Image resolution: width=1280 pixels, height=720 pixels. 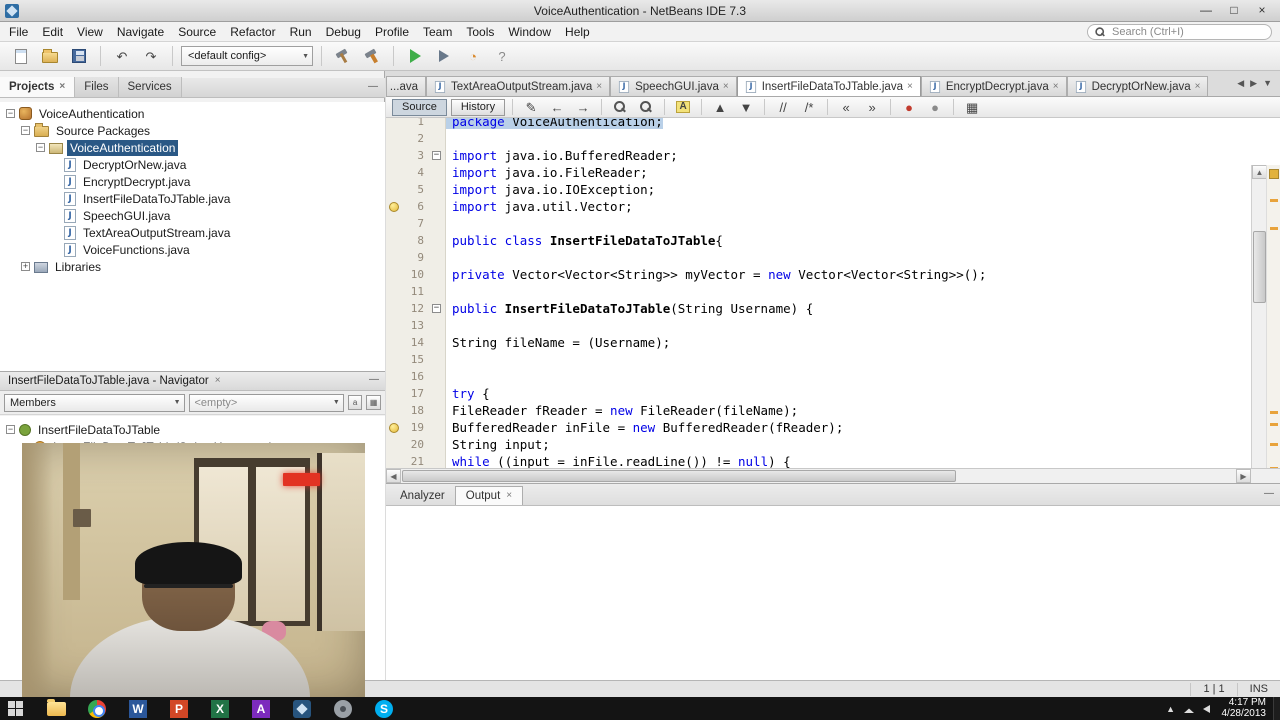 I want to click on tree-item-insertfiledatatojtable: − InsertFileDataToJTable, so click(x=192, y=429).